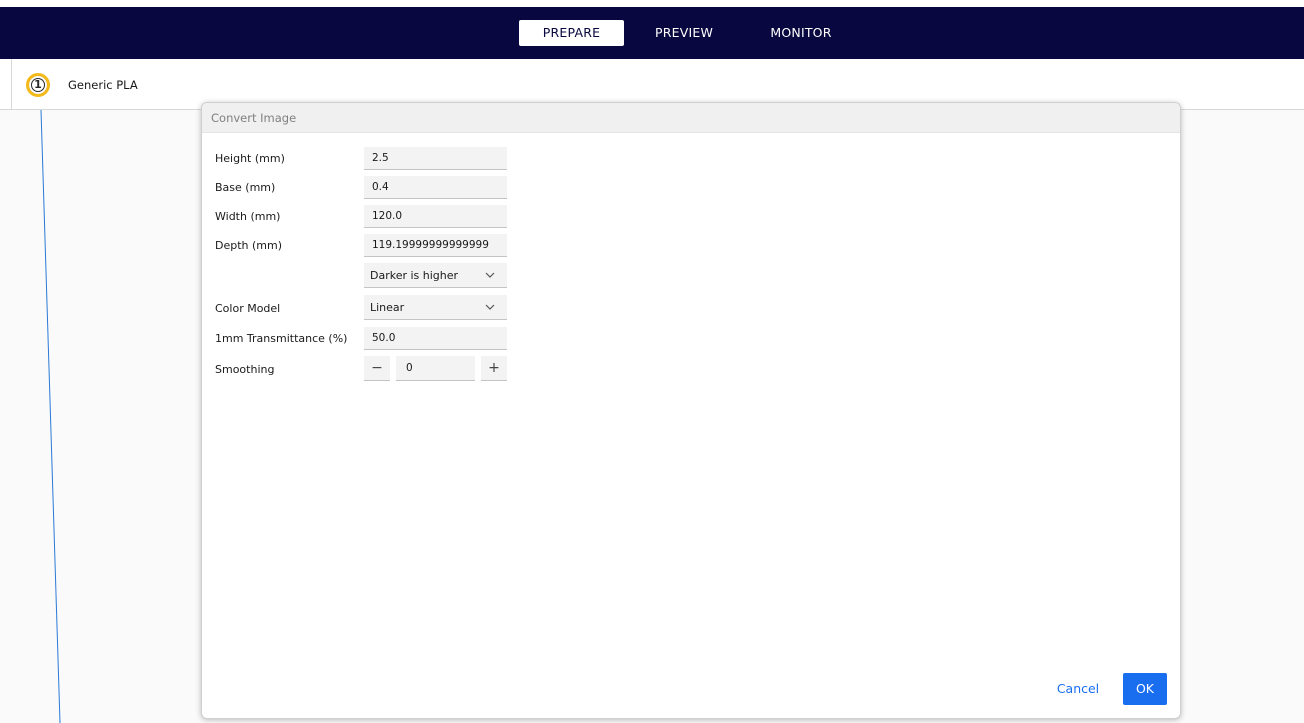  Describe the element at coordinates (652, 3) in the screenshot. I see `window-top-strip` at that location.